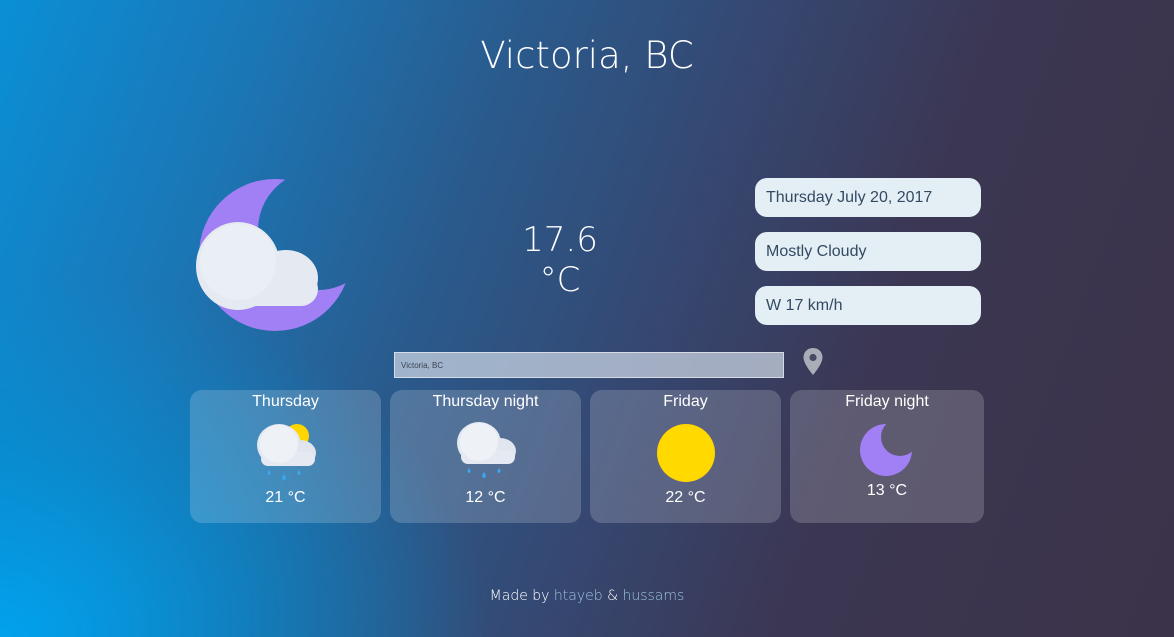 This screenshot has width=1174, height=637. Describe the element at coordinates (685, 401) in the screenshot. I see `forecast-day-label: Friday` at that location.